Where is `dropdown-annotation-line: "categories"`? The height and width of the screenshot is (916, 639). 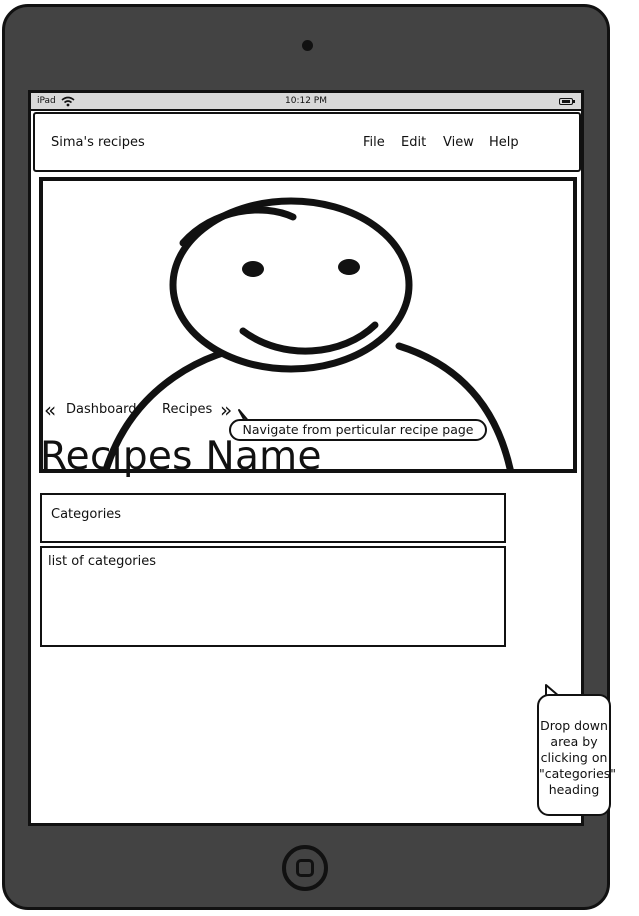 dropdown-annotation-line: "categories" is located at coordinates (578, 773).